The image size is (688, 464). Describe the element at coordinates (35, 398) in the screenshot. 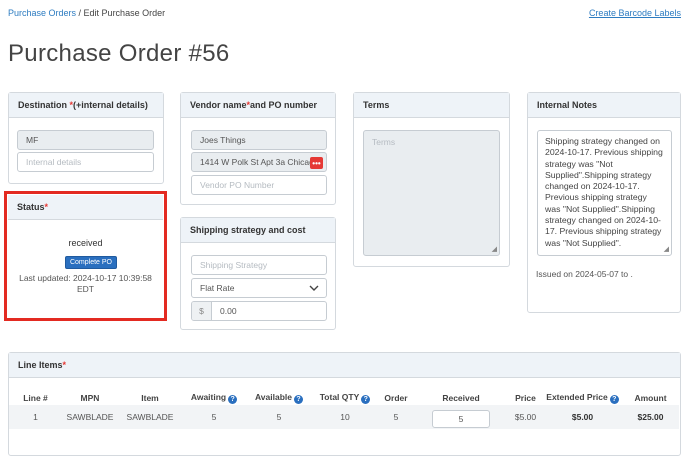

I see `column-header-line: Line #` at that location.